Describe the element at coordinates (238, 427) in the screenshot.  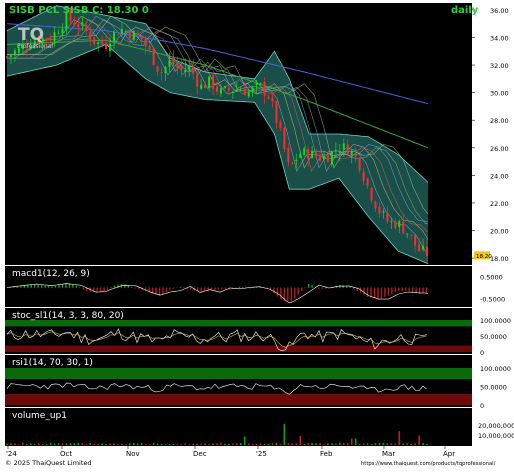
I see `volume-panel` at that location.